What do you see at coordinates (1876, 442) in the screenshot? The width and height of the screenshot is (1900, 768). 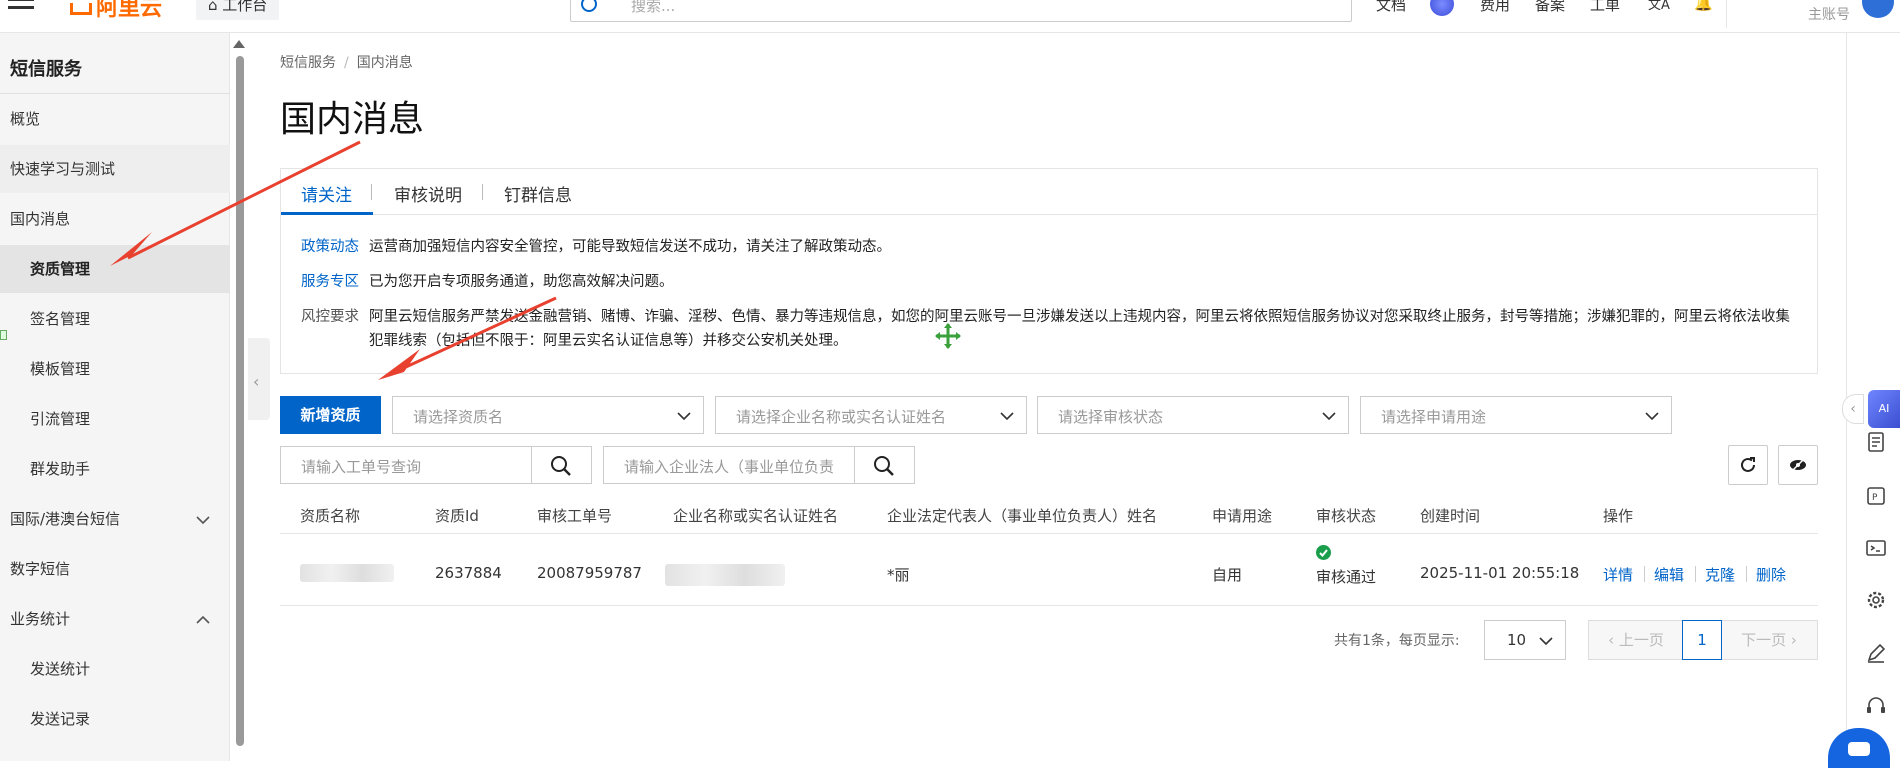 I see `document-icon` at bounding box center [1876, 442].